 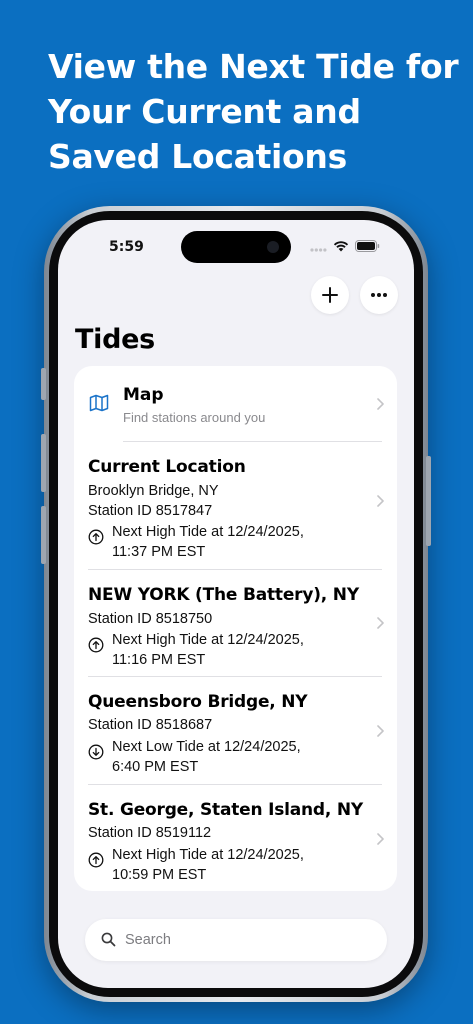 What do you see at coordinates (155, 767) in the screenshot?
I see `next-tide-line-2: 6:40 PM EST` at bounding box center [155, 767].